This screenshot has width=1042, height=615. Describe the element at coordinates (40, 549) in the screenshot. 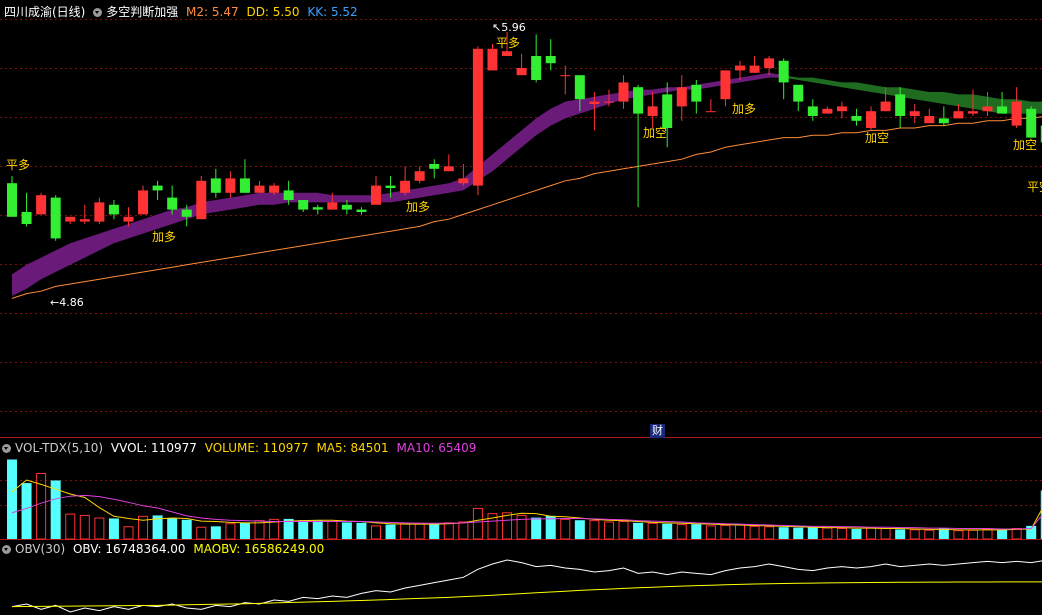

I see `obv-indicator-name: OBV(30)` at that location.